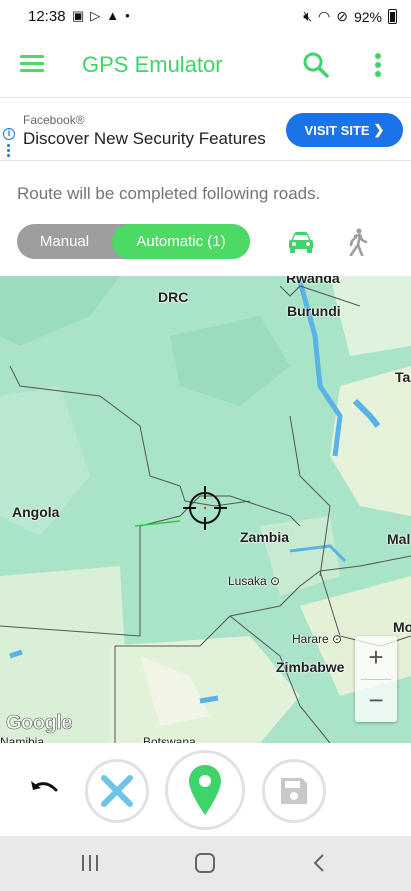 The width and height of the screenshot is (411, 891). I want to click on add-pin-button, so click(205, 790).